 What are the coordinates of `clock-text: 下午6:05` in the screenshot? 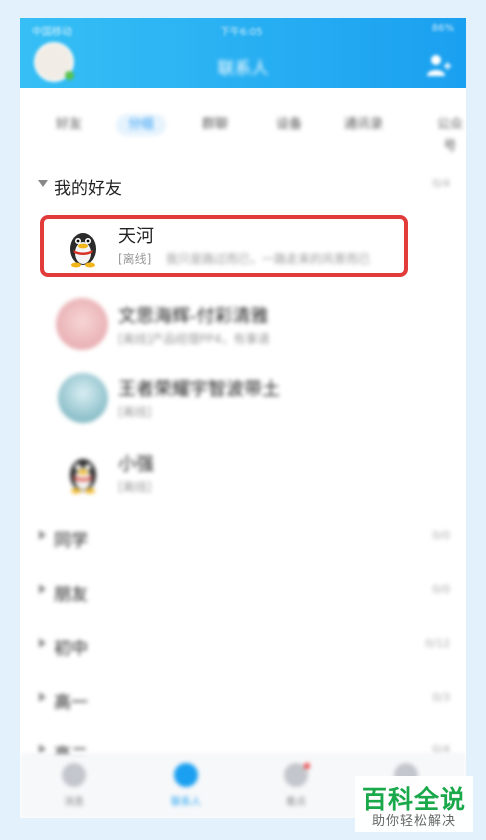 It's located at (241, 32).